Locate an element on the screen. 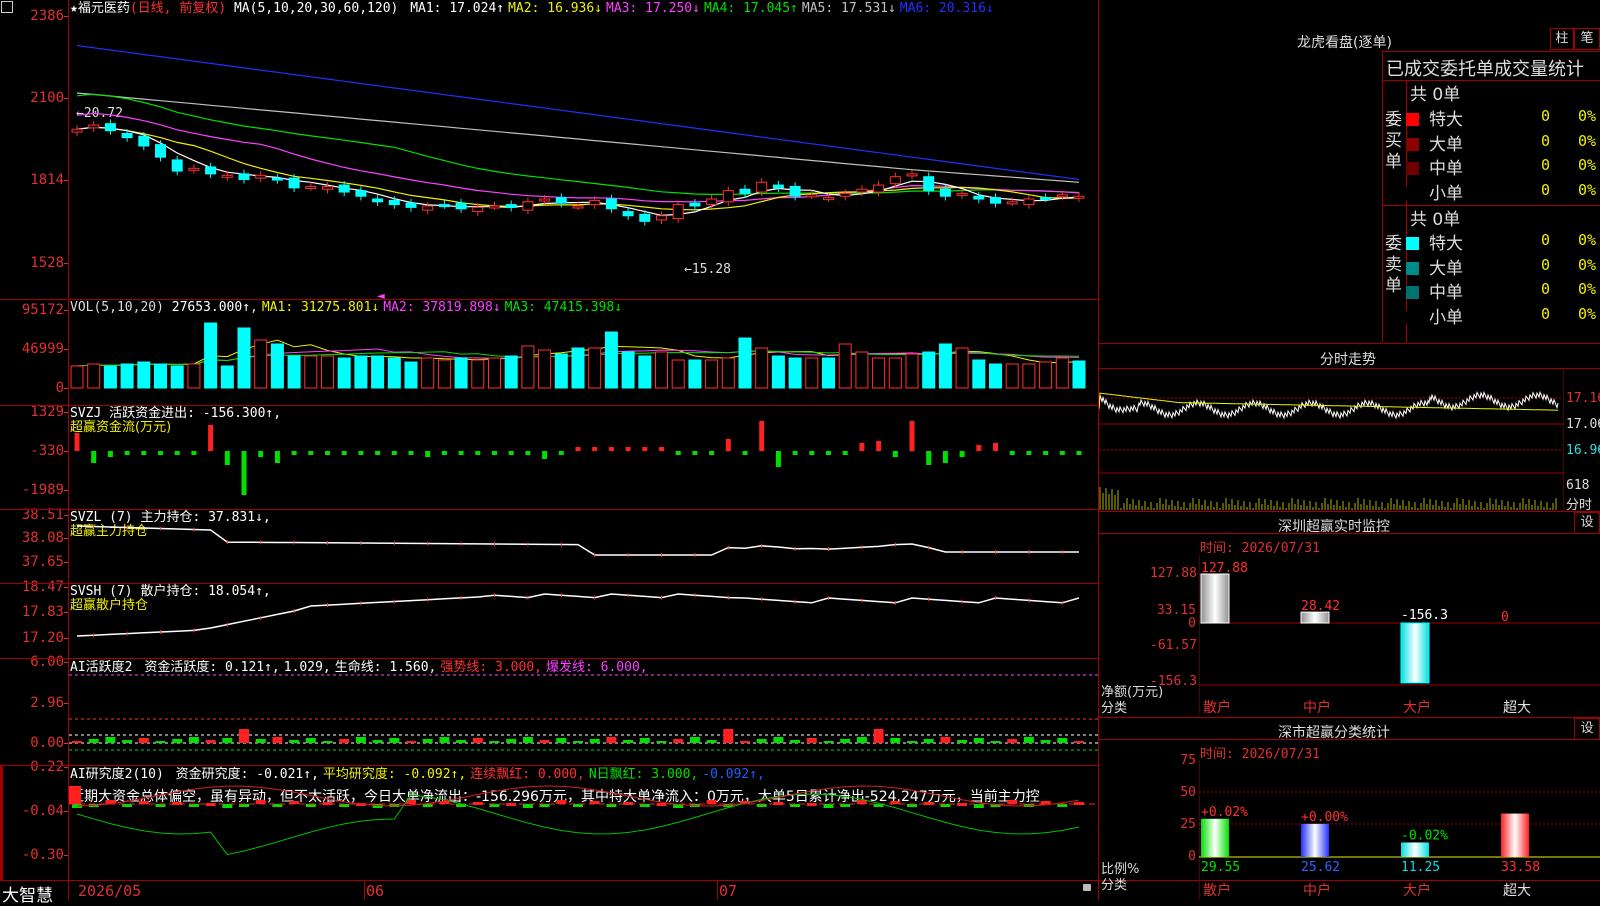 The image size is (1600, 906). monitor-category: 中户 is located at coordinates (1317, 708).